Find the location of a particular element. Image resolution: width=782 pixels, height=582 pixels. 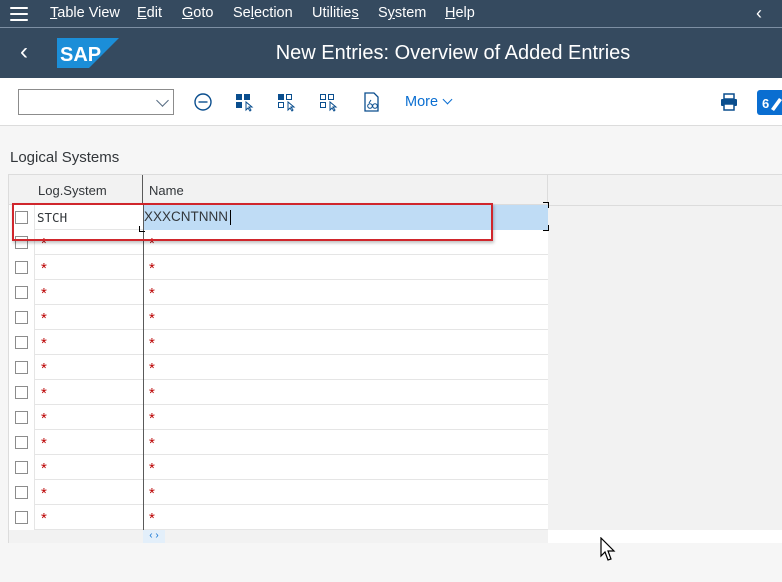

select-all-icon is located at coordinates (245, 102).